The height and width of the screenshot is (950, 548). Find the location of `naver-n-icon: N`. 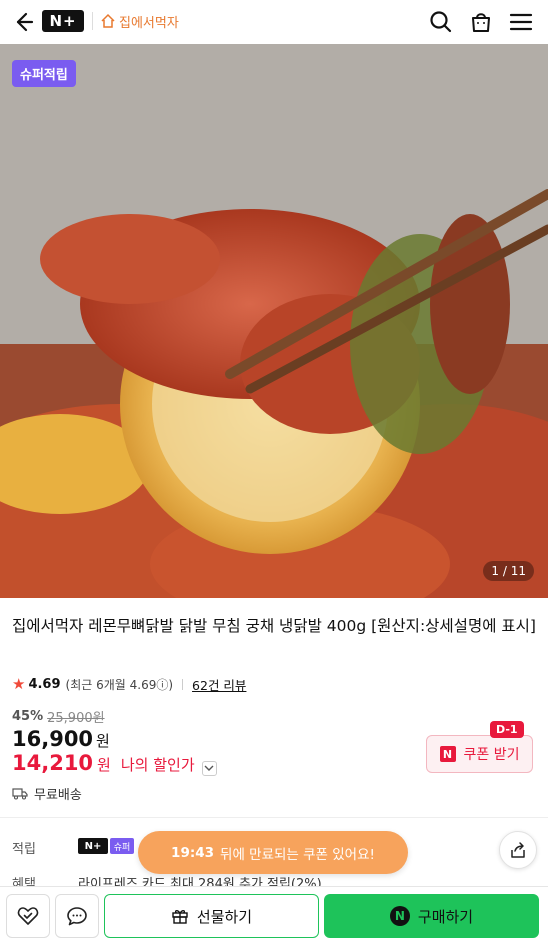

naver-n-icon: N is located at coordinates (447, 754).